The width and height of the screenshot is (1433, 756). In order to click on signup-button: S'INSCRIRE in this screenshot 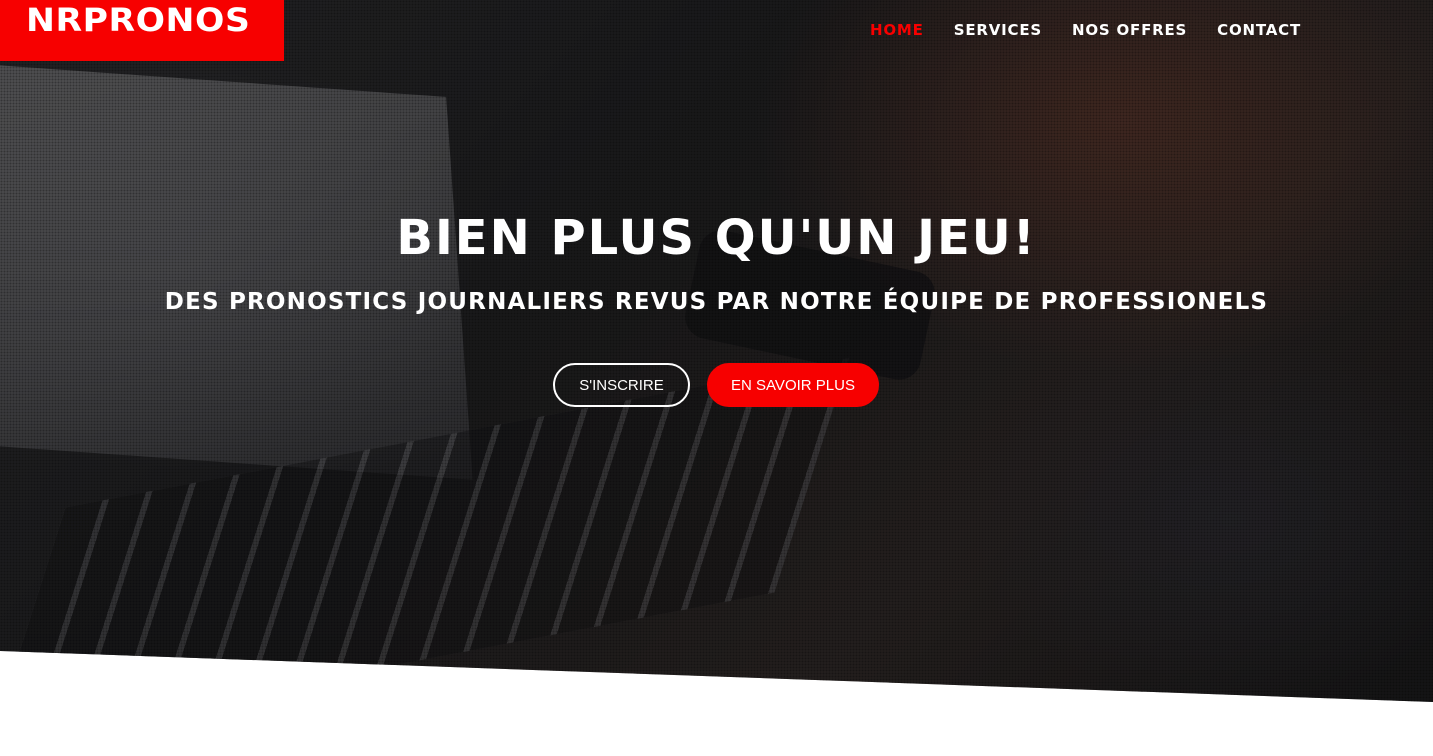, I will do `click(621, 385)`.